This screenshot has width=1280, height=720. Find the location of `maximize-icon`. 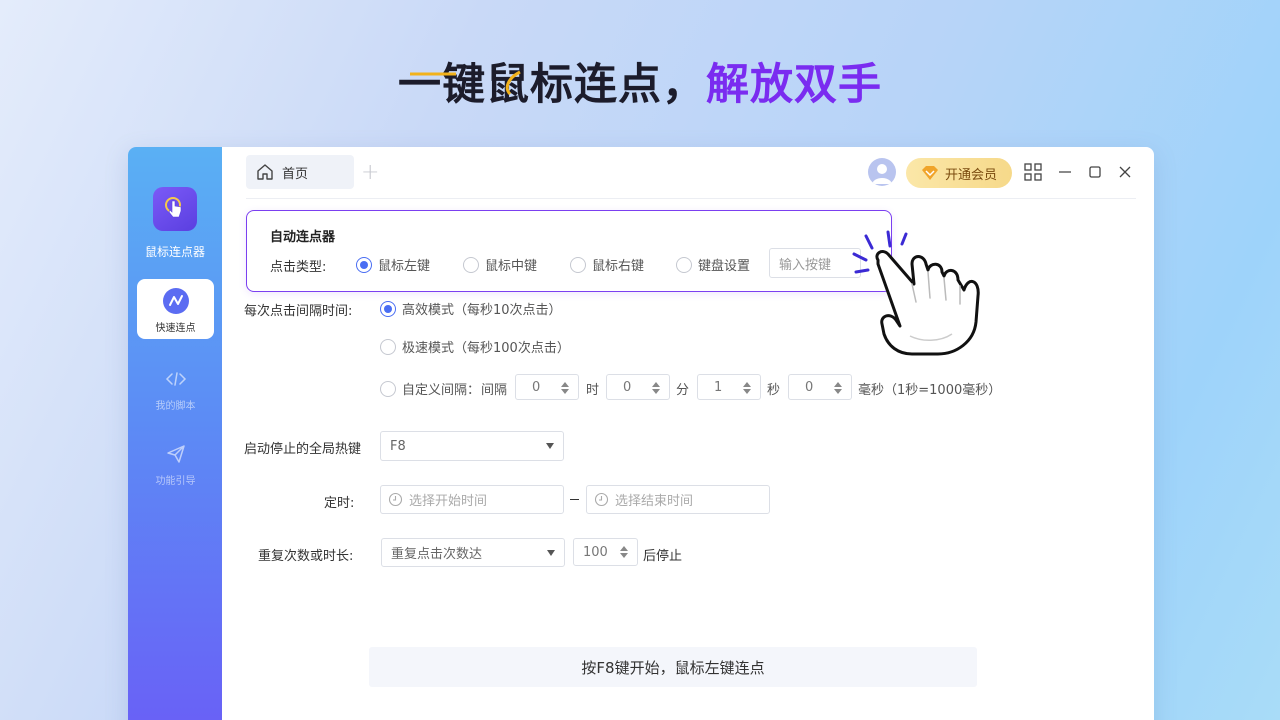

maximize-icon is located at coordinates (1095, 172).